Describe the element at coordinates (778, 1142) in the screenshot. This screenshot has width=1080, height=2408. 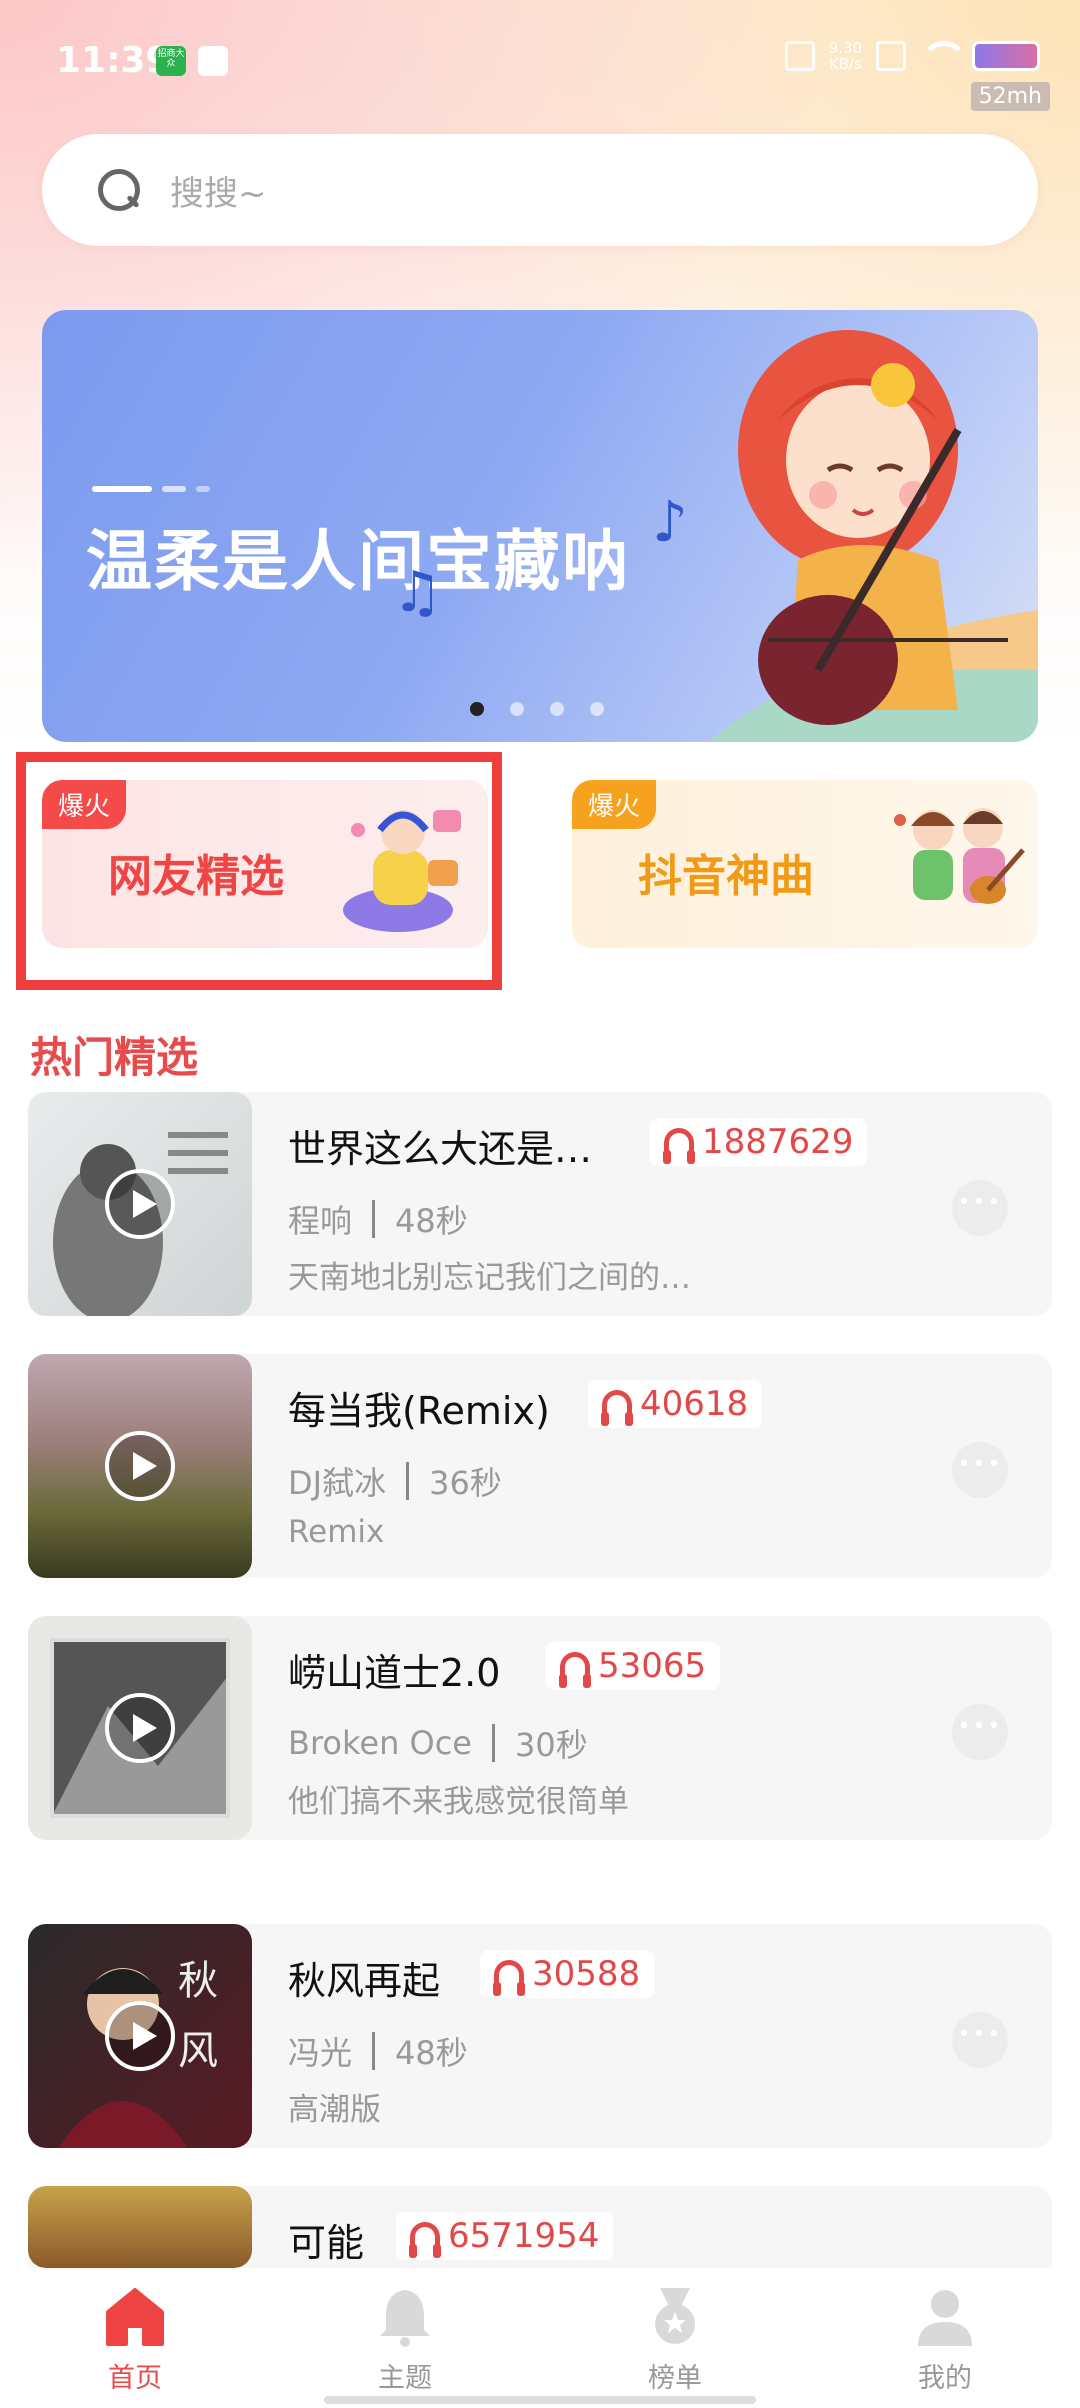
I see `play-count: 1887629` at that location.